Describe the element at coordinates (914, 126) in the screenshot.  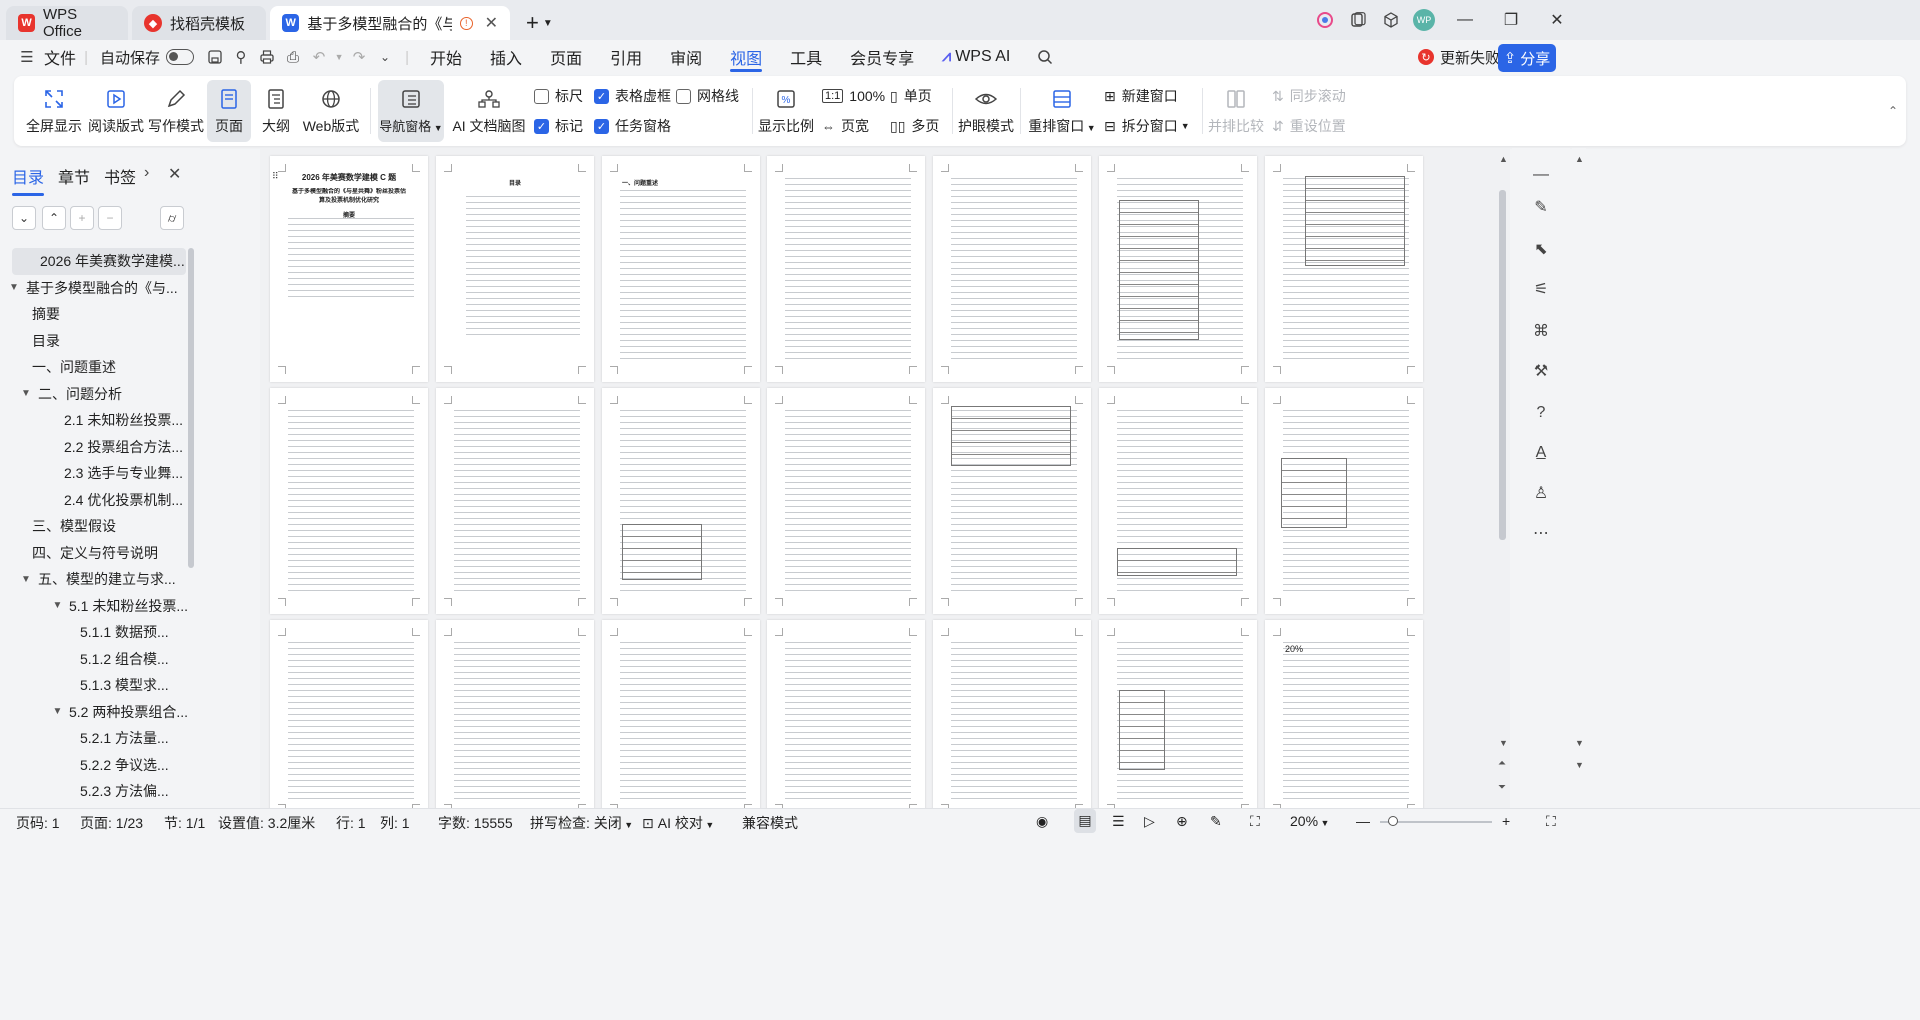
I see `multi-page-button: ▯▯ 多页` at that location.